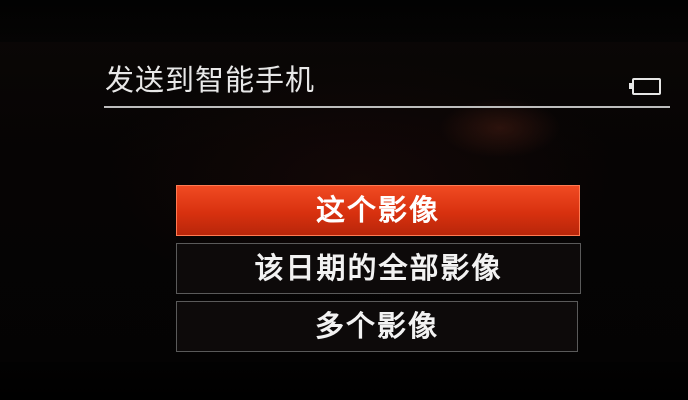  I want to click on bezel-top, so click(344, 21).